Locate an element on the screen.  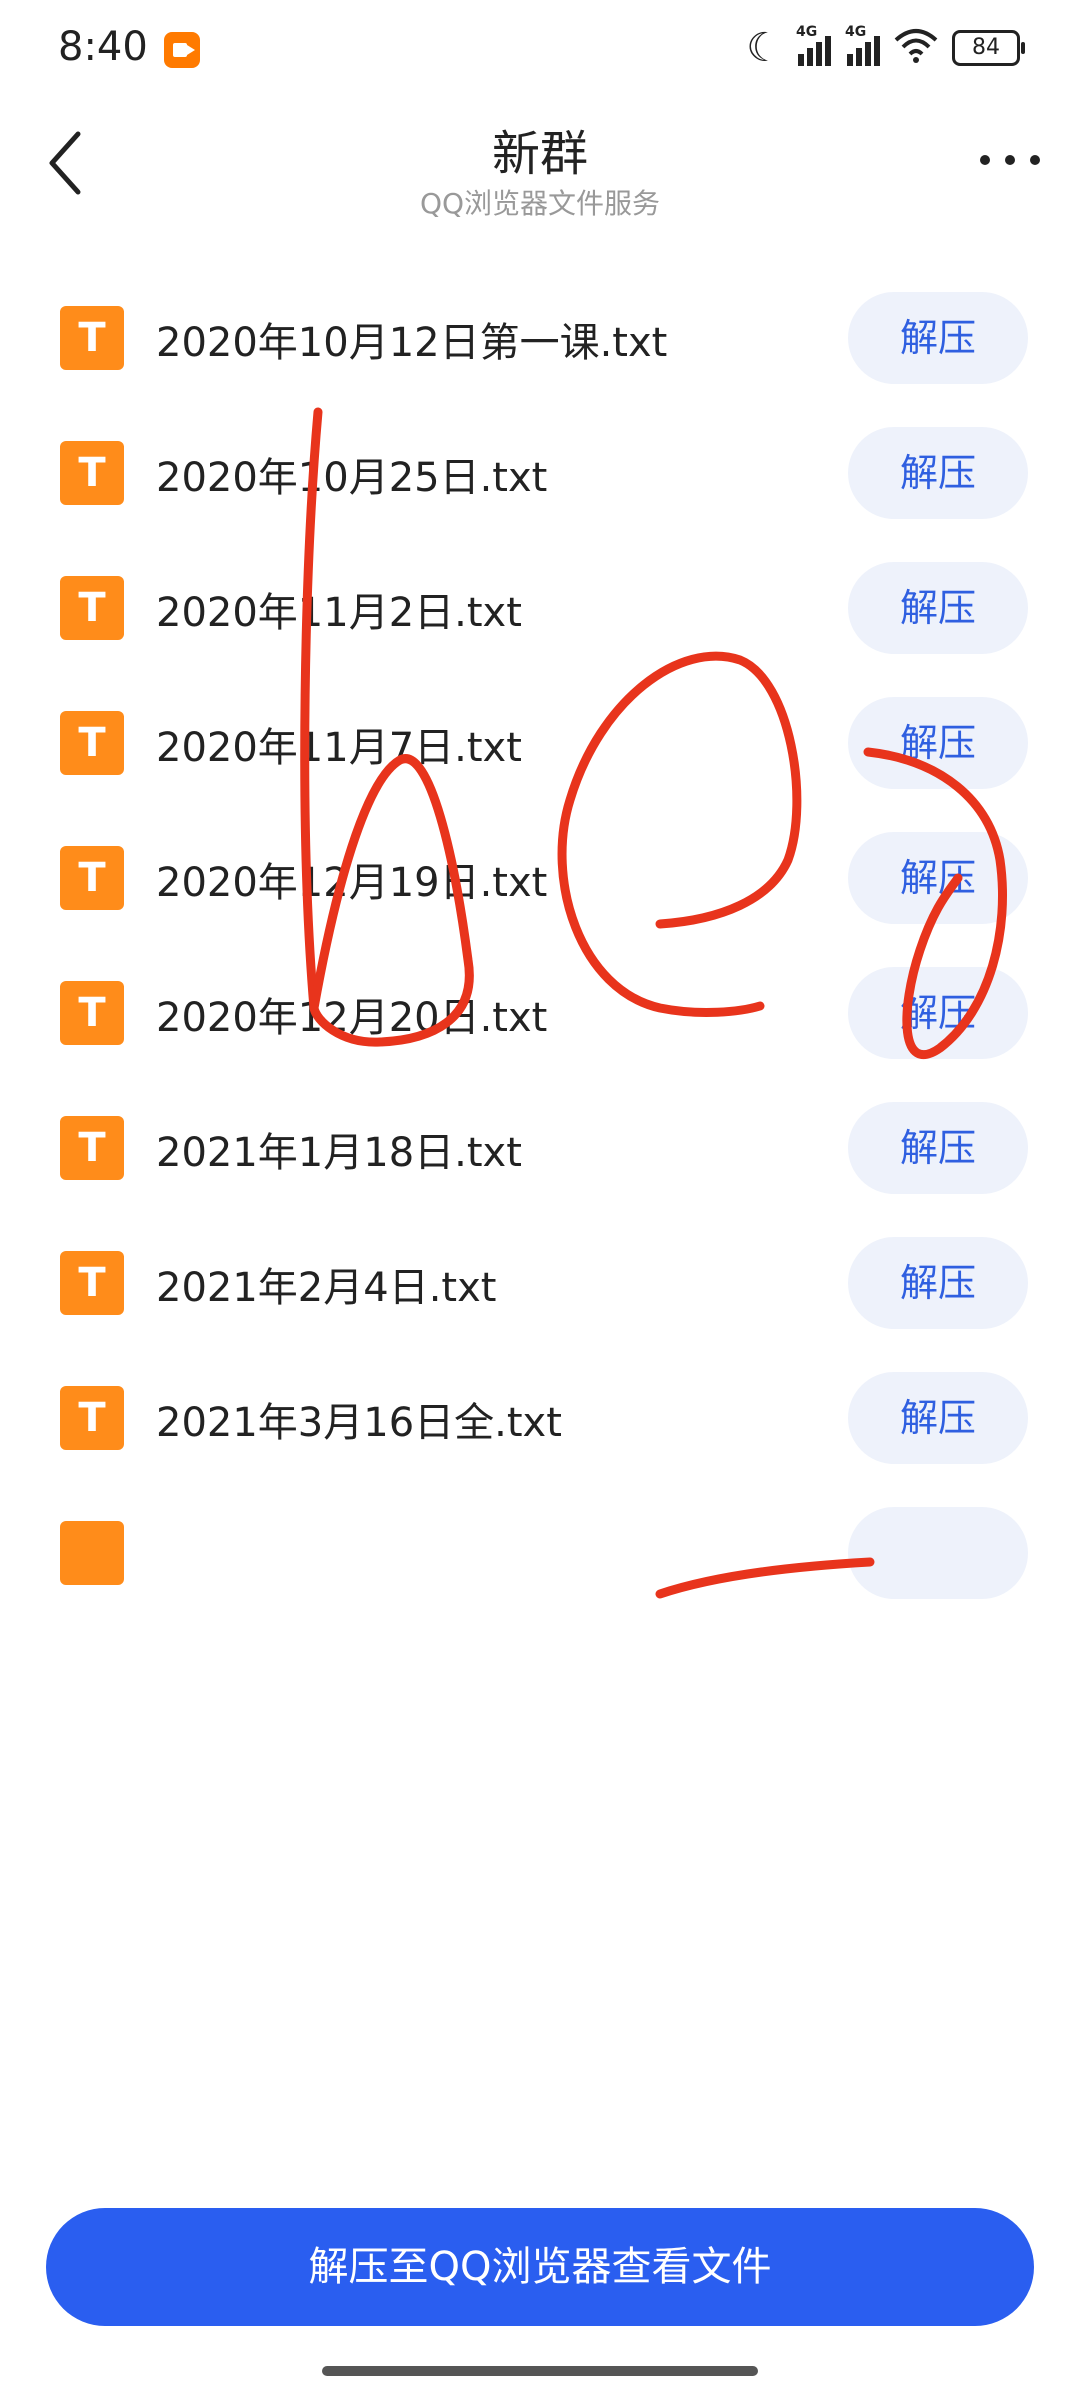
list-item: T 2020年12月20日.txt 解压 is located at coordinates (540, 1003).